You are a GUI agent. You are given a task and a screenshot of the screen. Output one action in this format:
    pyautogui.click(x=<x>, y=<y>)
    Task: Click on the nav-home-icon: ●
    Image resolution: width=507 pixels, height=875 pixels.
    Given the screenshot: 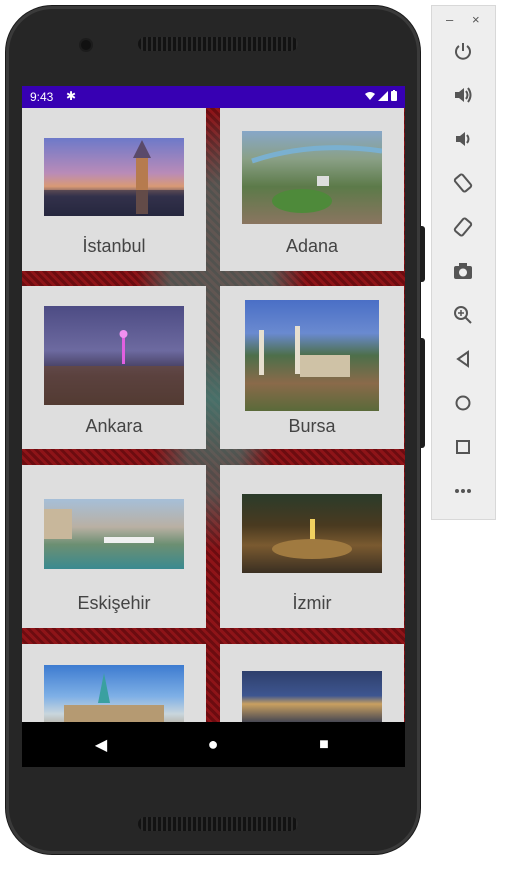 What is the action you would take?
    pyautogui.click(x=213, y=744)
    